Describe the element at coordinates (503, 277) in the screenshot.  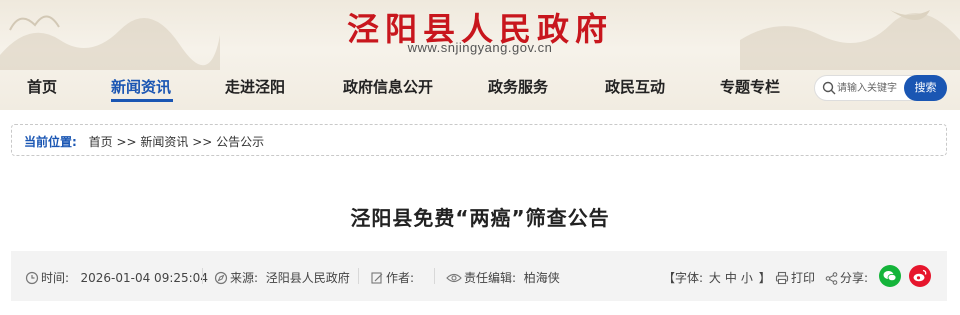
I see `meta-editor: 责任编辑: 柏海侠` at that location.